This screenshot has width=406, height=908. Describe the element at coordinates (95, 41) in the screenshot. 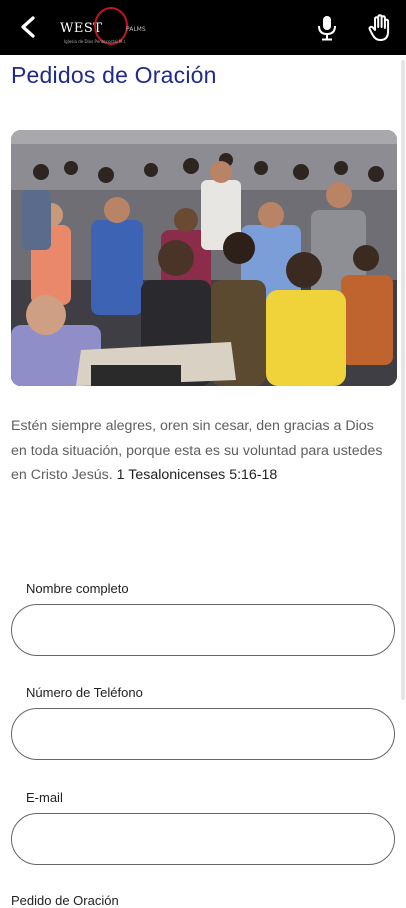

I see `logo-subtitle: Iglesia de Dios Pentecostal M.I.` at that location.